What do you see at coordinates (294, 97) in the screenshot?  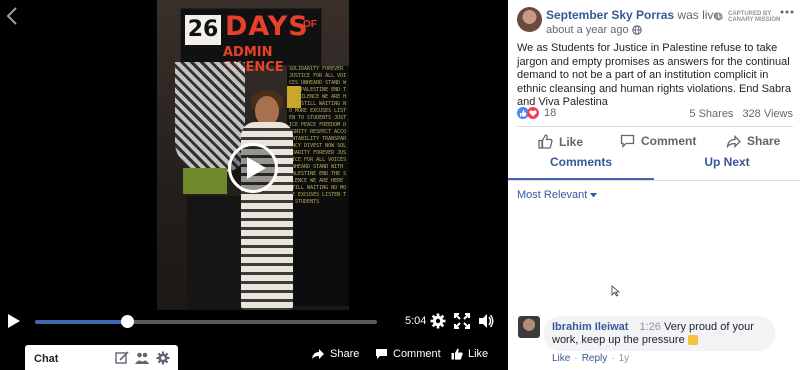 I see `wall-card` at bounding box center [294, 97].